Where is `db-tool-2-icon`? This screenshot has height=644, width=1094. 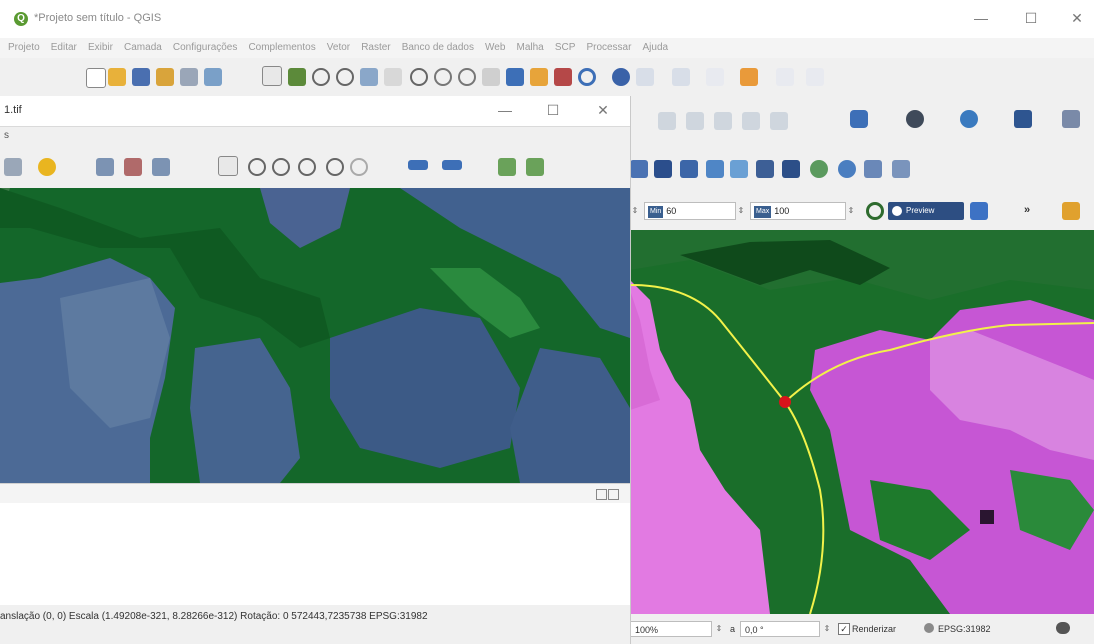 db-tool-2-icon is located at coordinates (695, 121).